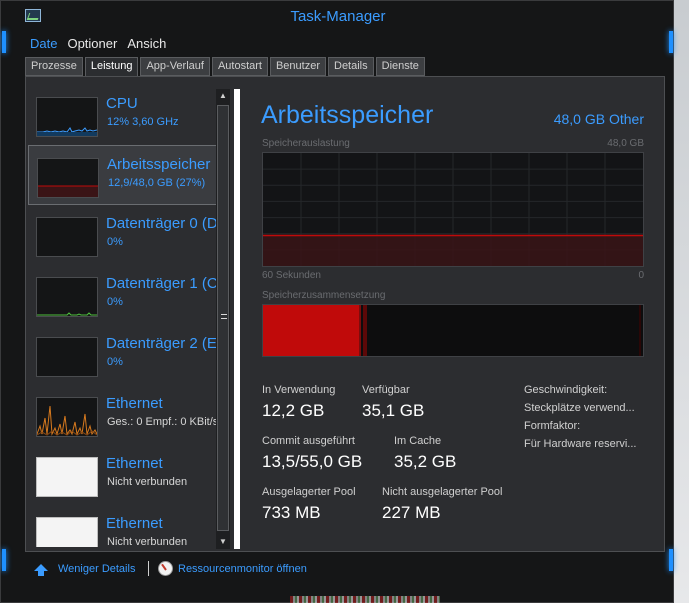  What do you see at coordinates (425, 461) in the screenshot?
I see `cached-value: 35,2 GB` at bounding box center [425, 461].